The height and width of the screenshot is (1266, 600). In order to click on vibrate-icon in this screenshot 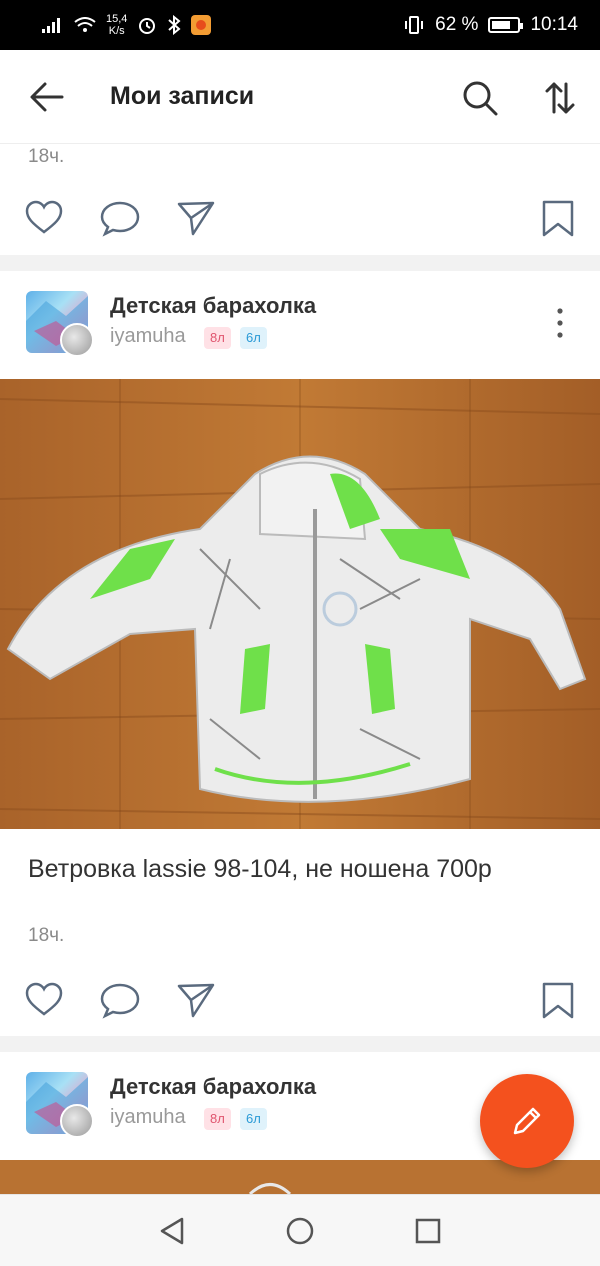, I will do `click(414, 25)`.